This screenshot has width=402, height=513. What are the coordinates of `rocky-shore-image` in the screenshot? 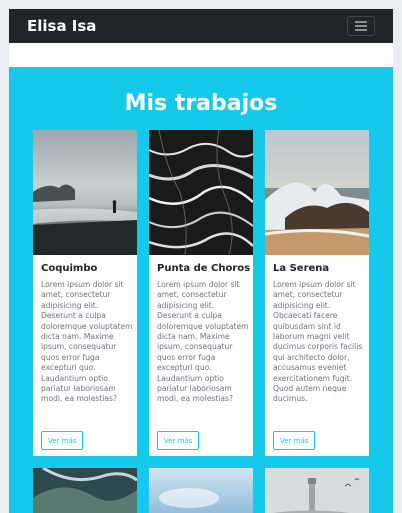 It's located at (317, 192).